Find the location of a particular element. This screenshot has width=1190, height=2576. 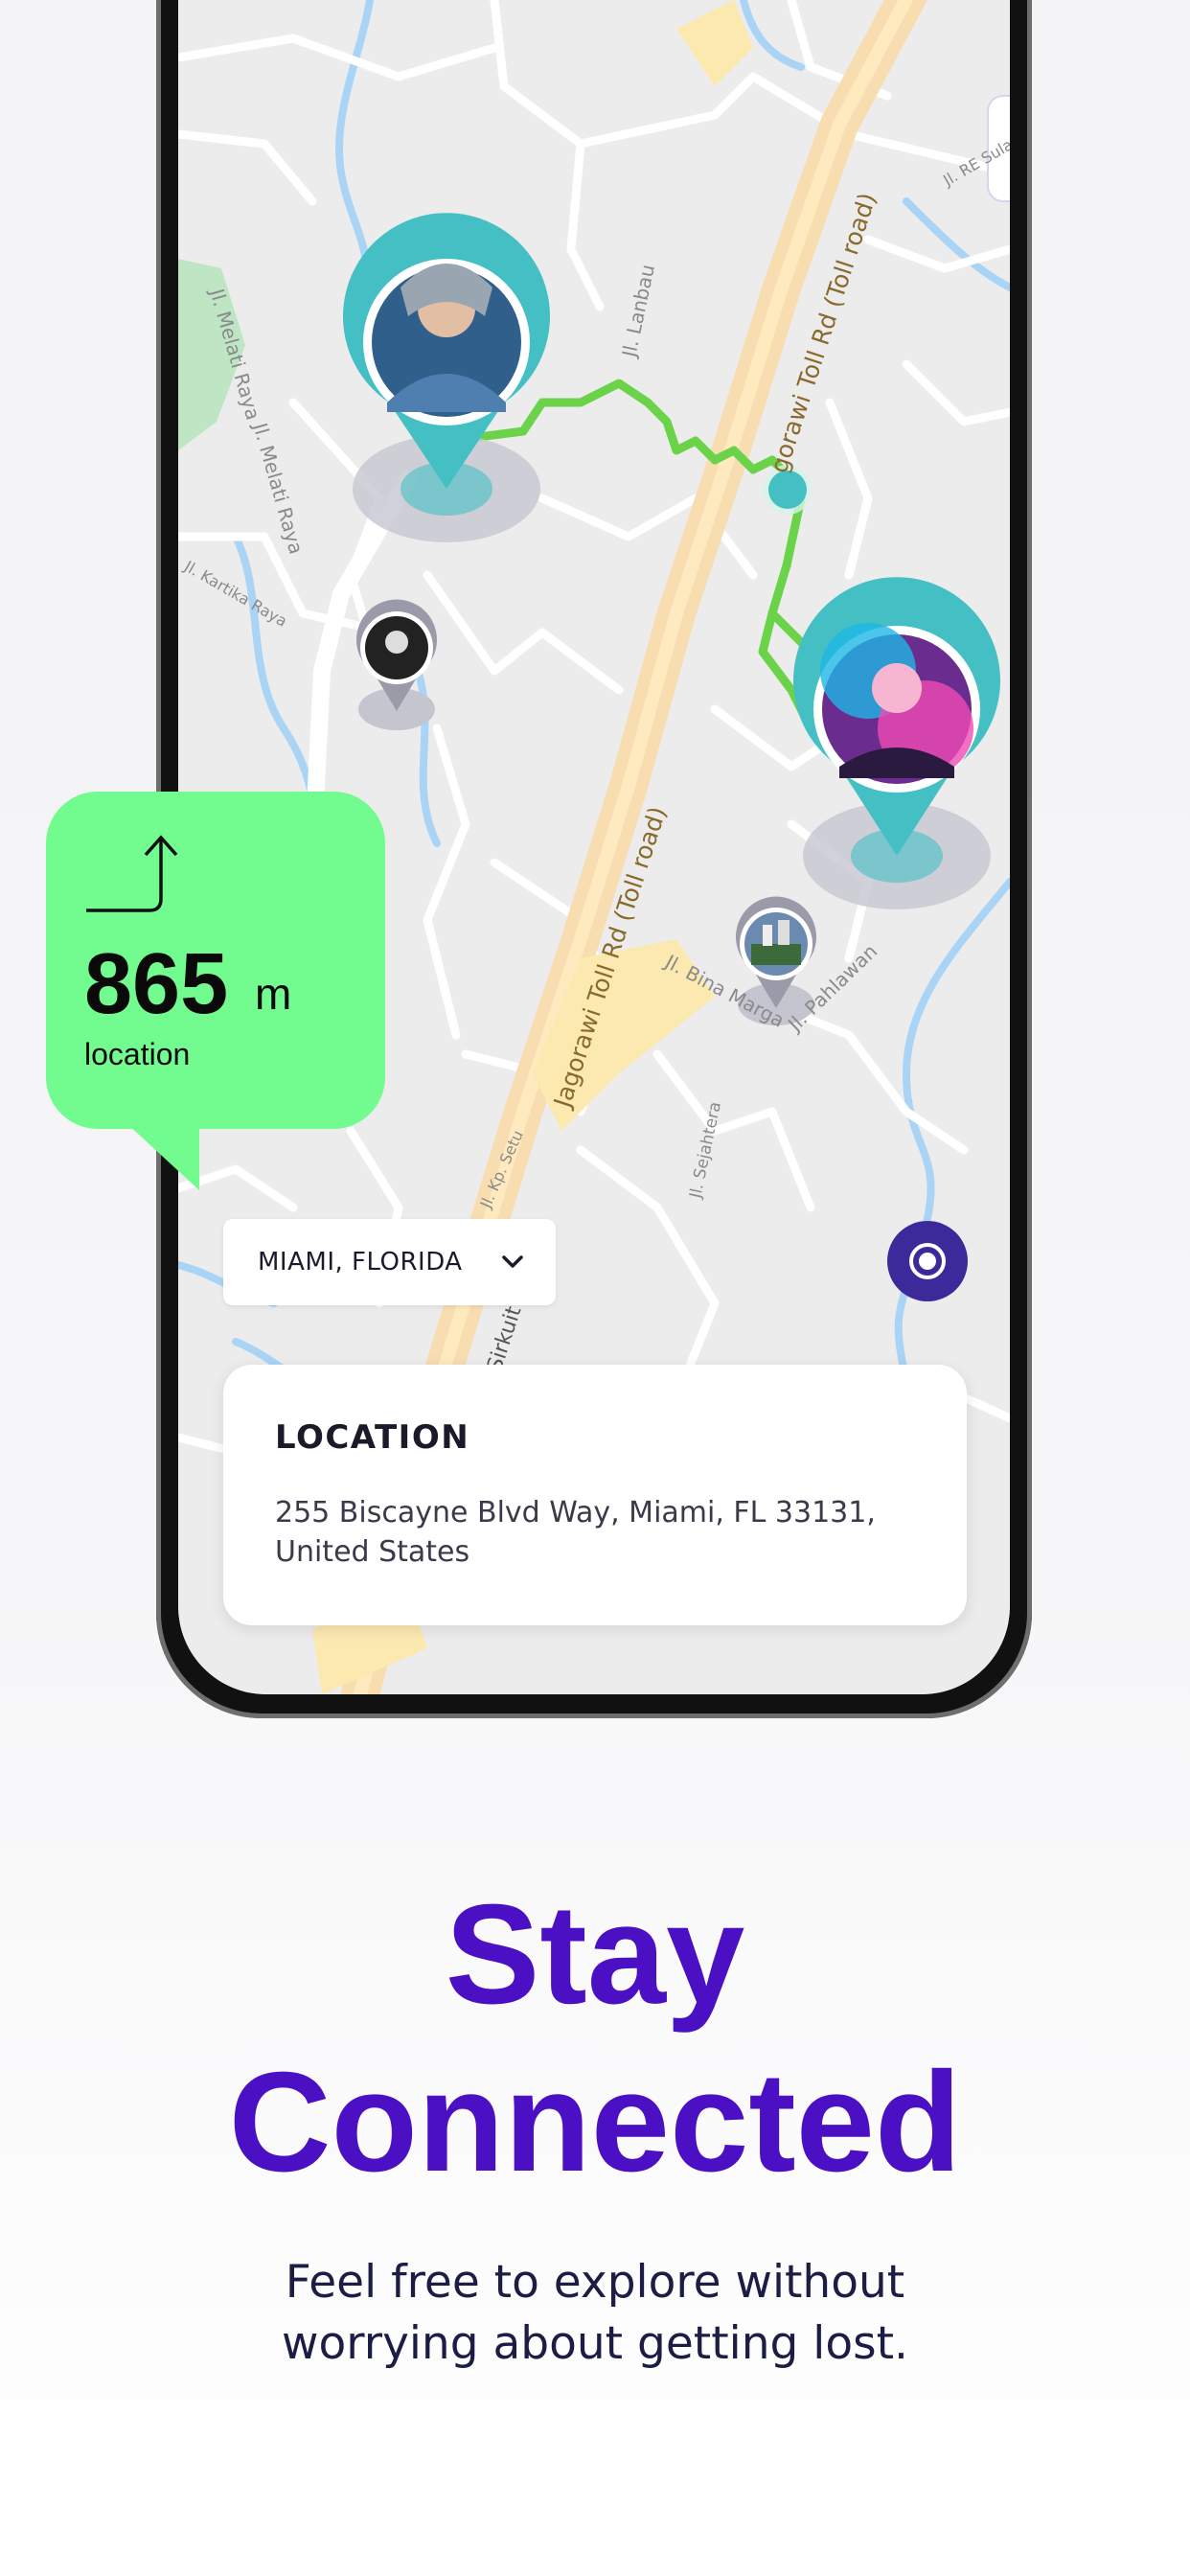

headline-line-1: Stay is located at coordinates (595, 1954).